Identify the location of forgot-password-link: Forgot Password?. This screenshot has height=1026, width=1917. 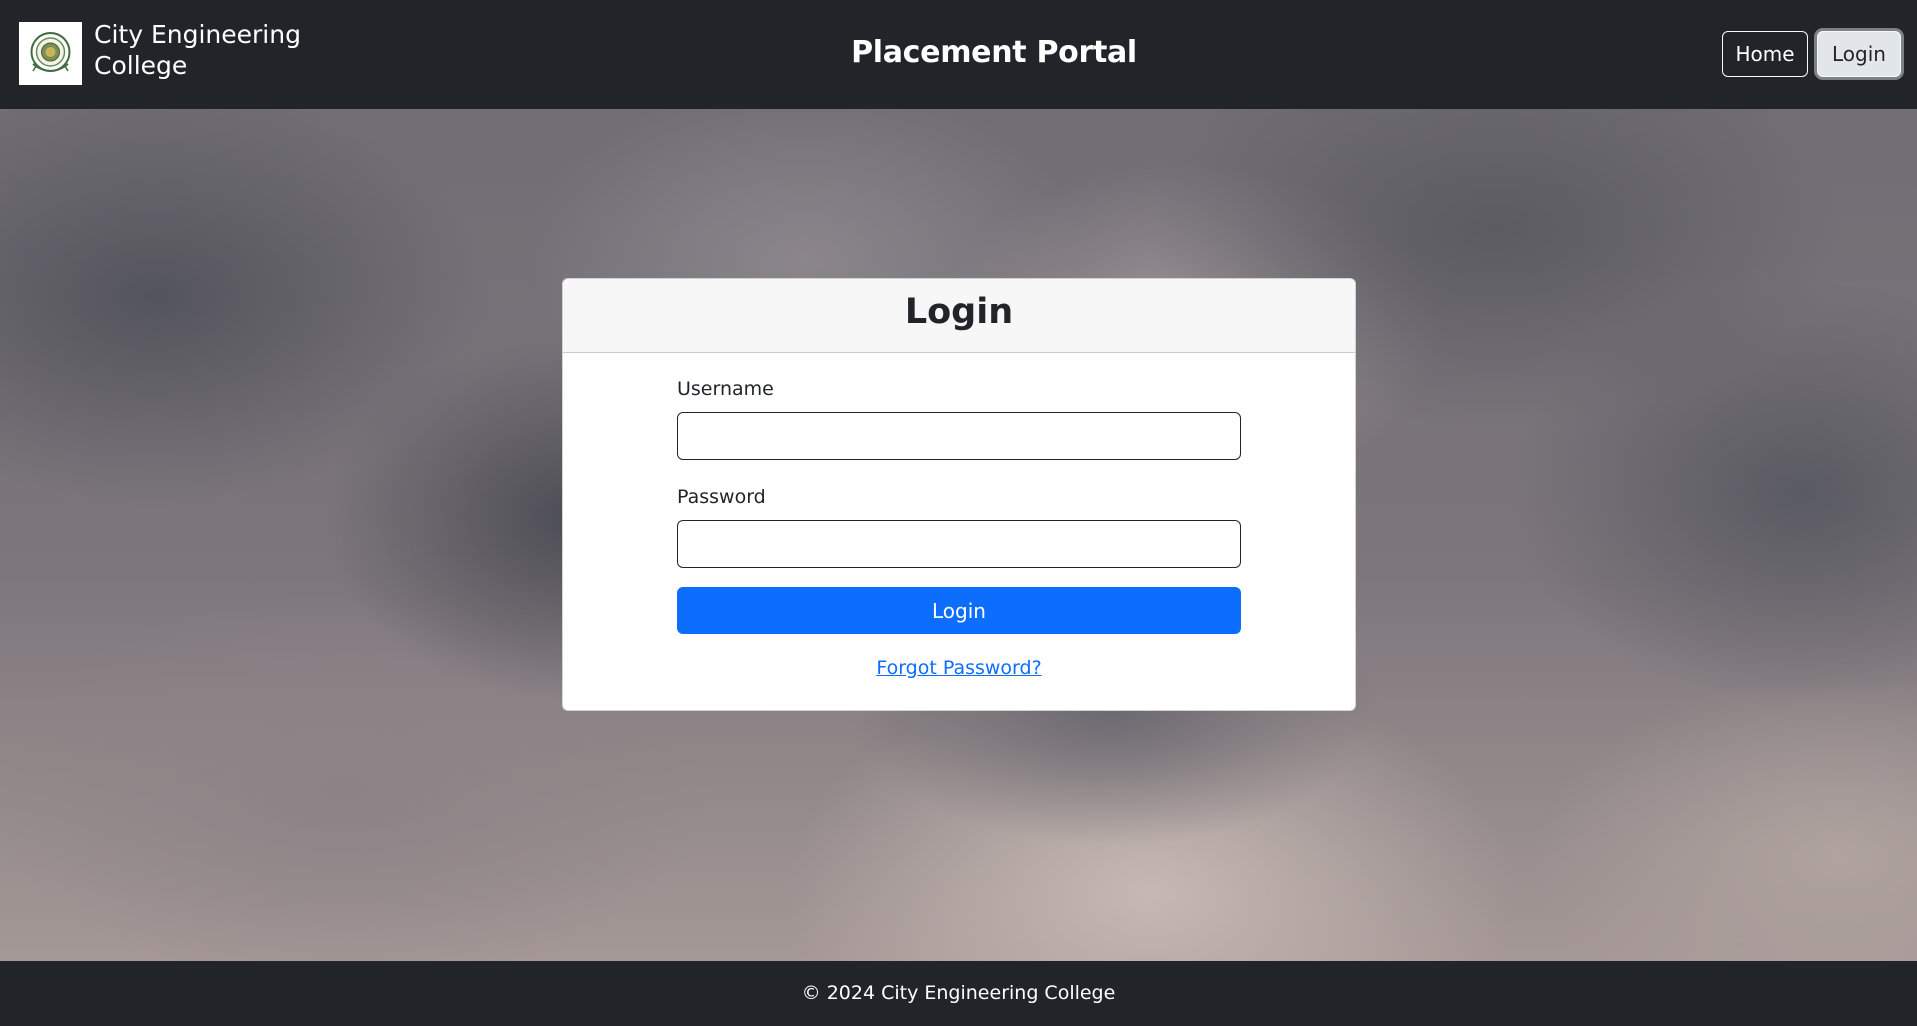
(959, 668).